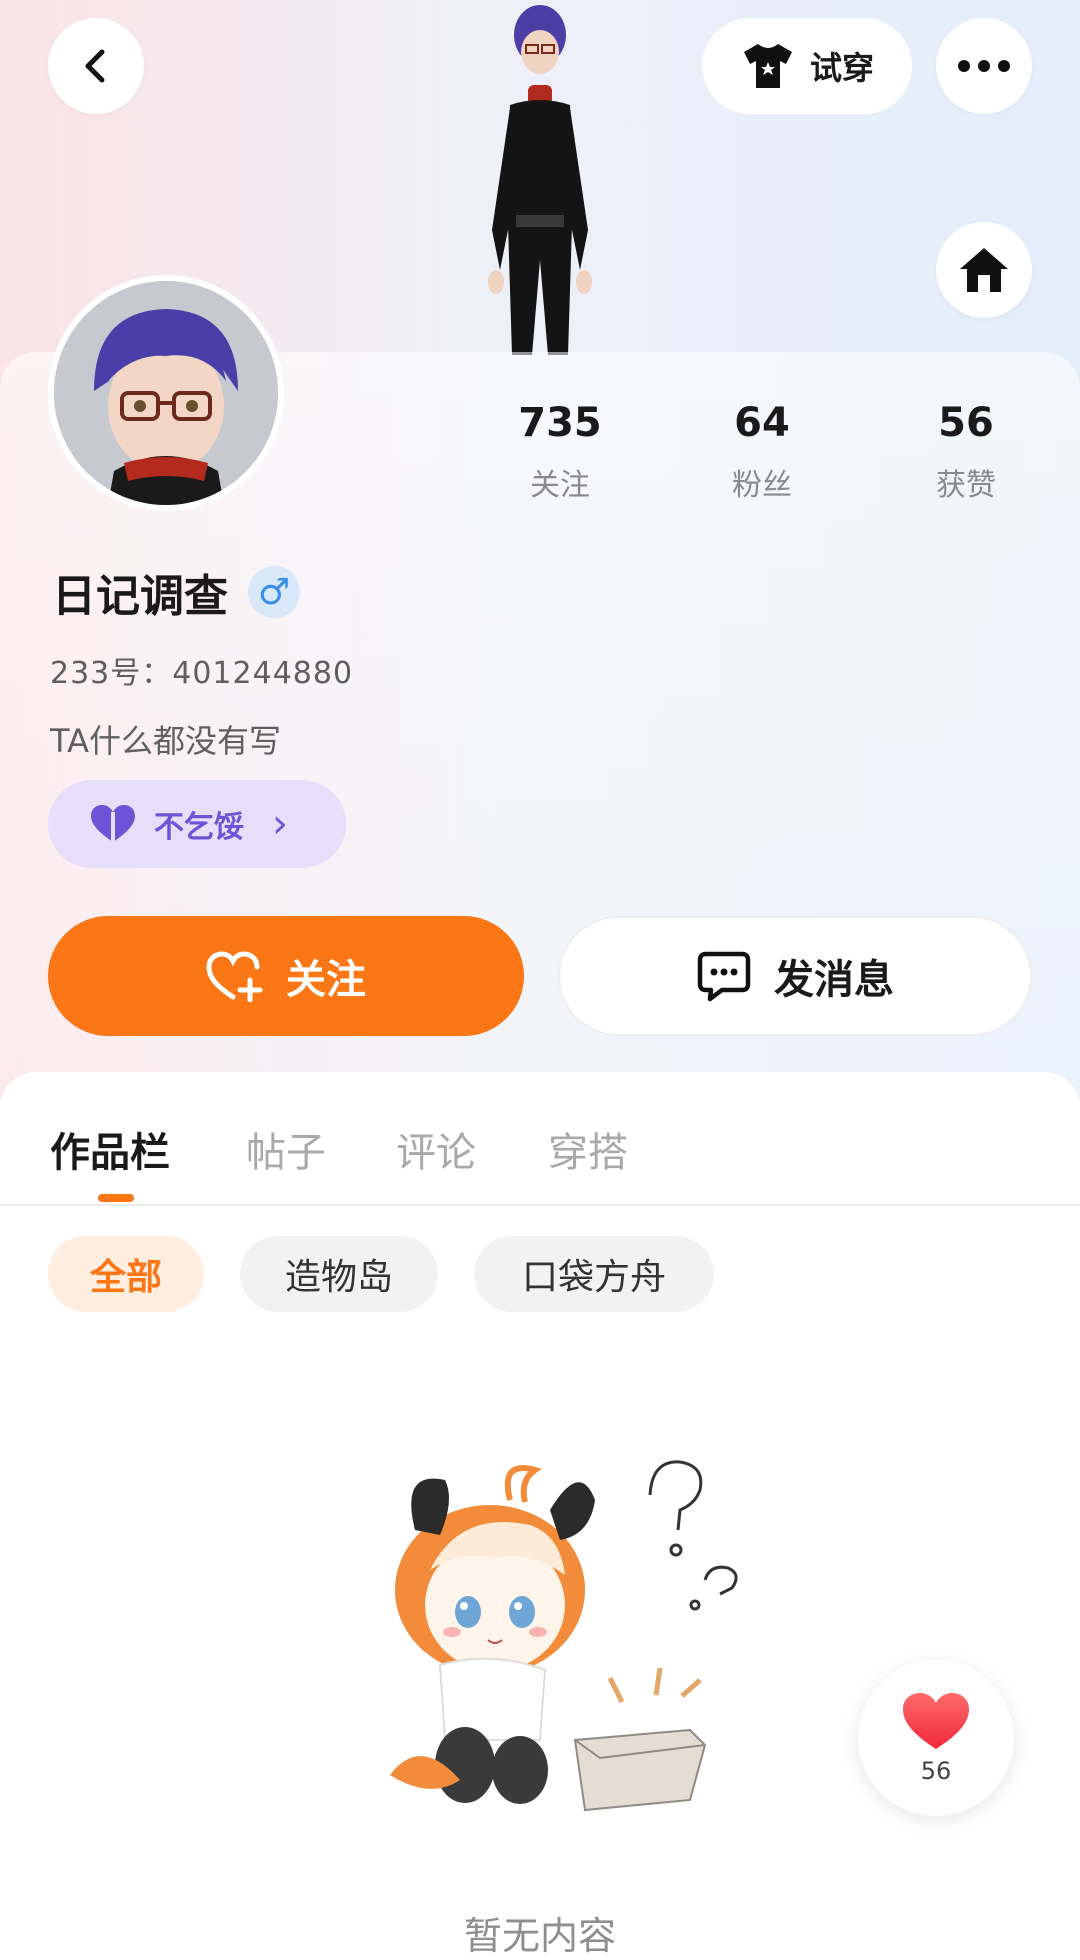  I want to click on stat-following-label: 关注, so click(560, 485).